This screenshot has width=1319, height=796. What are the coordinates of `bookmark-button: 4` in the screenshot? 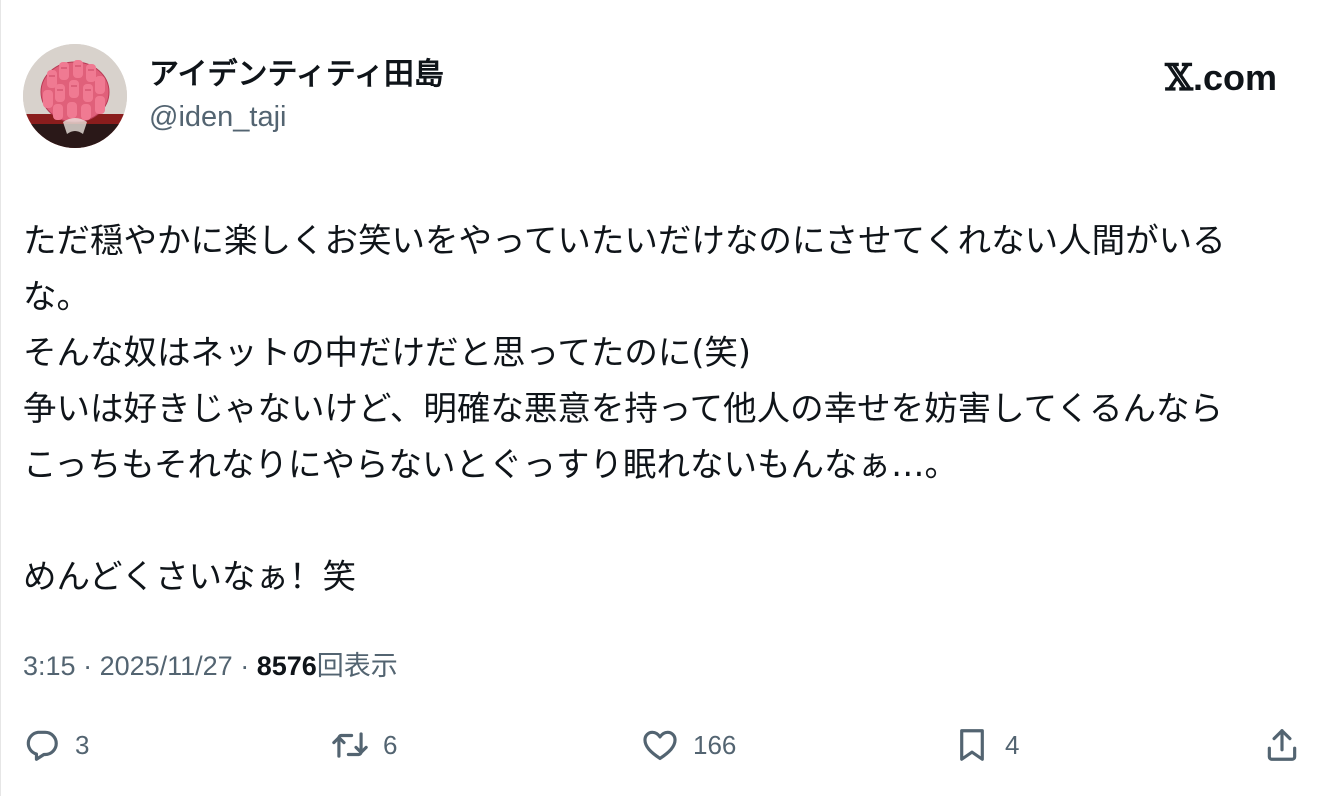 It's located at (986, 745).